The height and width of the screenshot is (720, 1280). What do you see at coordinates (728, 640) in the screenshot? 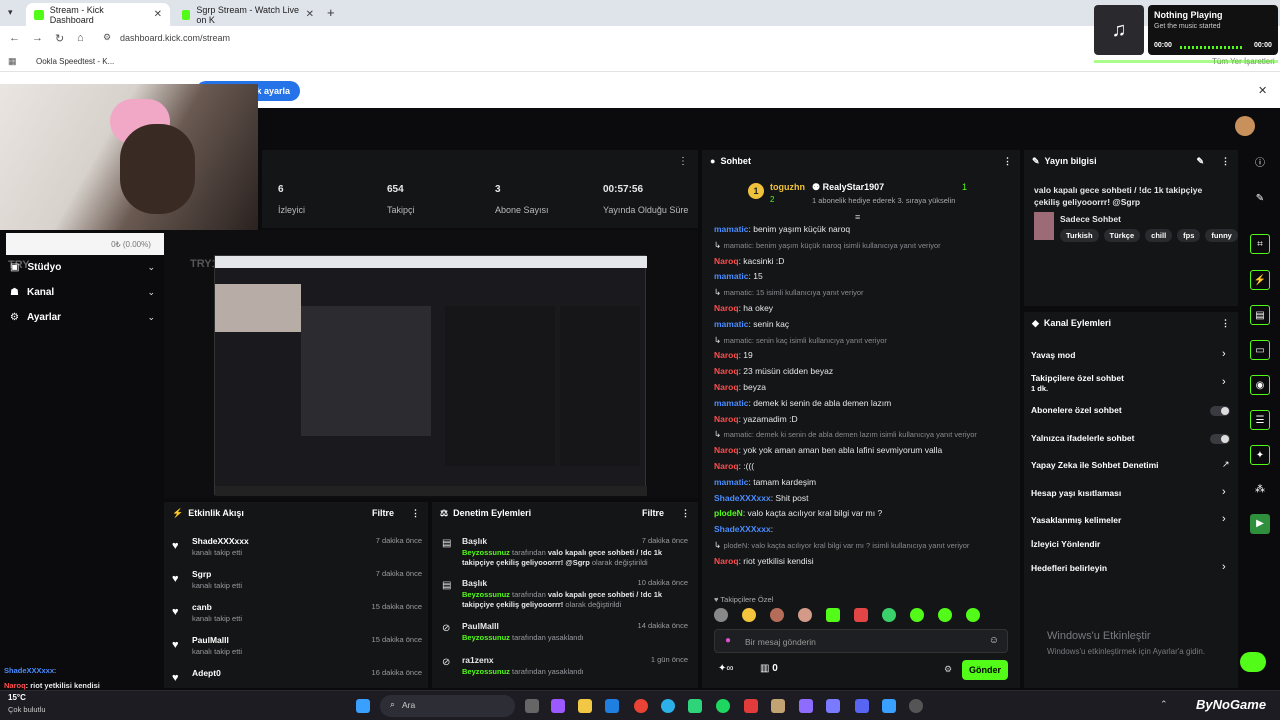
I see `microphone-icon: ●` at bounding box center [728, 640].